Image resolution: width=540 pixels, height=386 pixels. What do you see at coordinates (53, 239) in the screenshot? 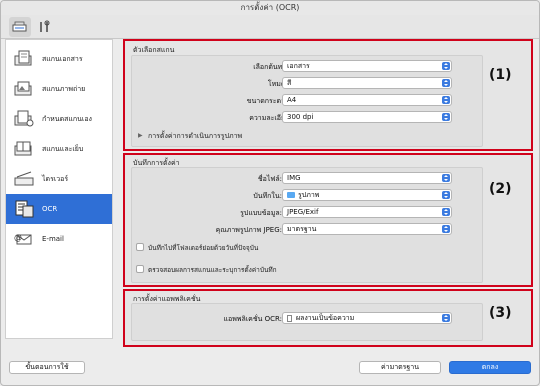
I see `sidebar-item-label: E-mail` at bounding box center [53, 239].